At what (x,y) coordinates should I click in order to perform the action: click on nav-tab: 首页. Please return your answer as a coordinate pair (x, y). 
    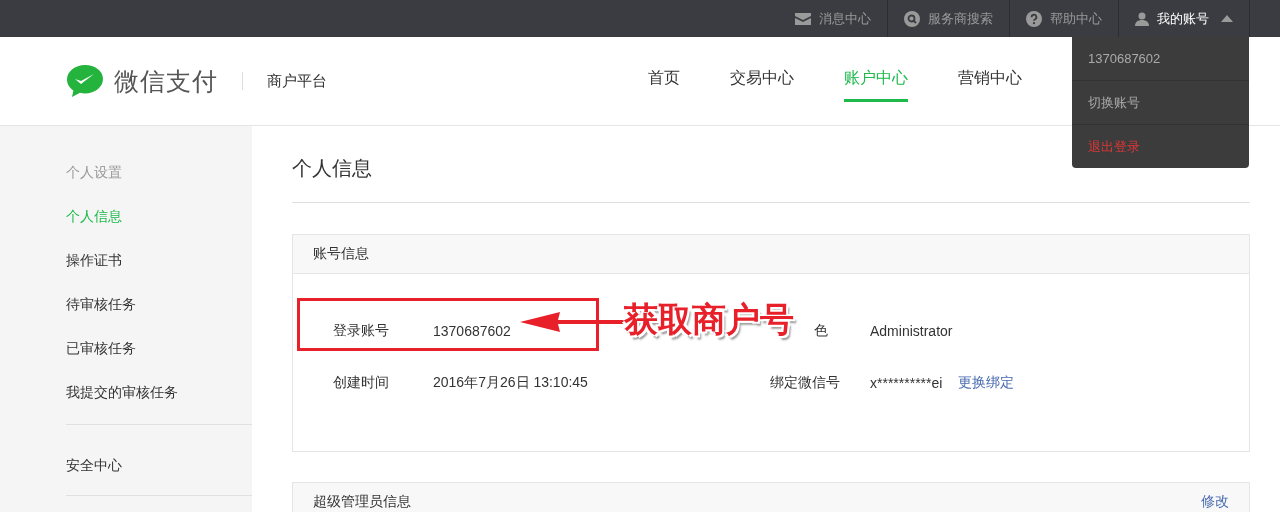
    Looking at the image, I should click on (664, 81).